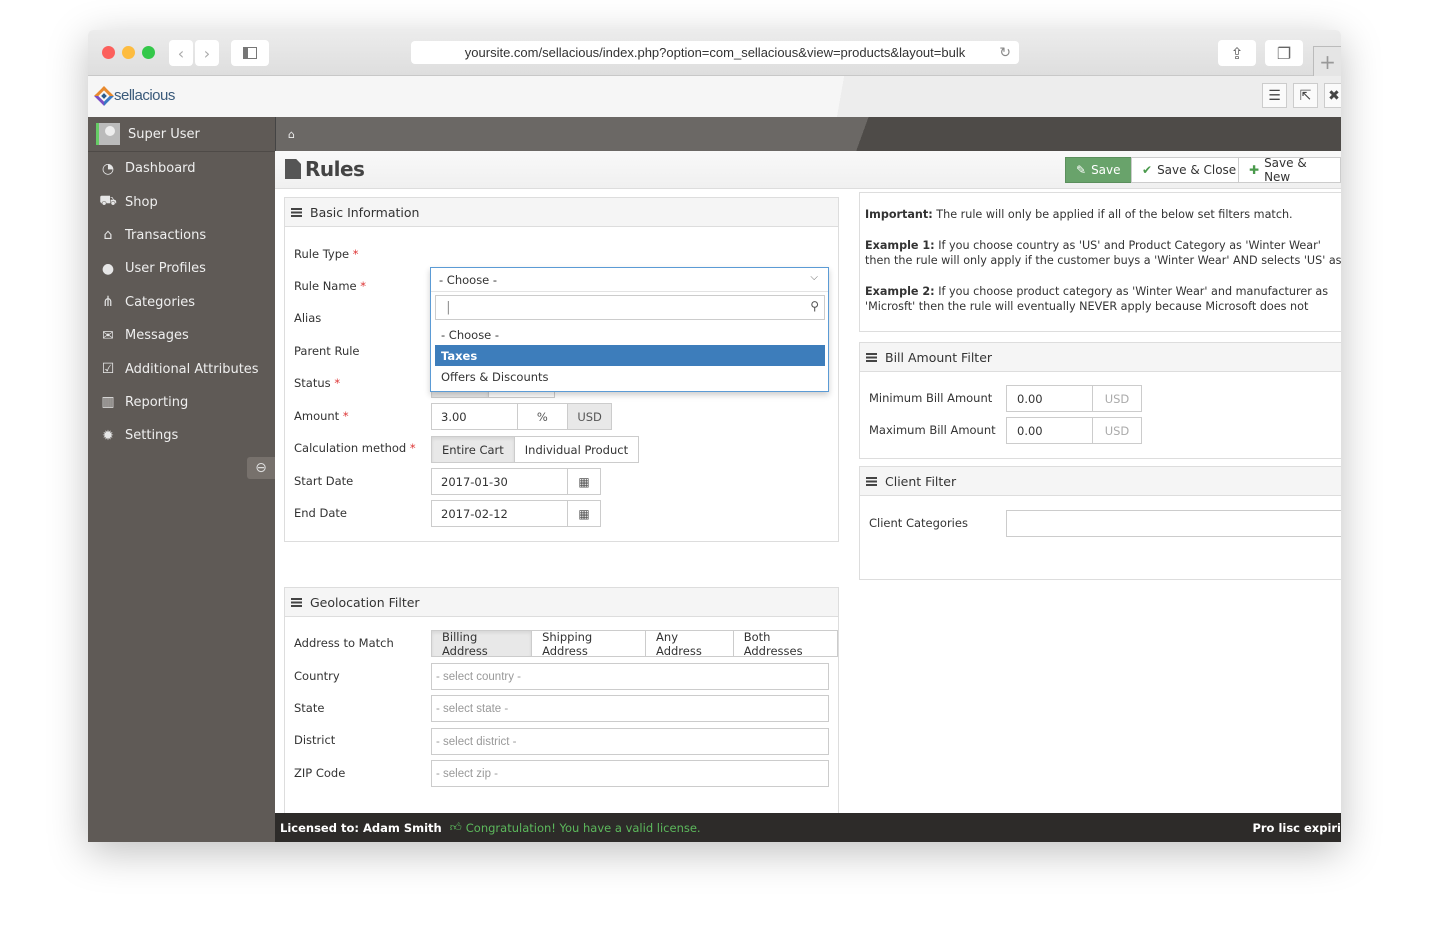  What do you see at coordinates (630, 334) in the screenshot?
I see `dropdown-option-choose: - Choose -` at bounding box center [630, 334].